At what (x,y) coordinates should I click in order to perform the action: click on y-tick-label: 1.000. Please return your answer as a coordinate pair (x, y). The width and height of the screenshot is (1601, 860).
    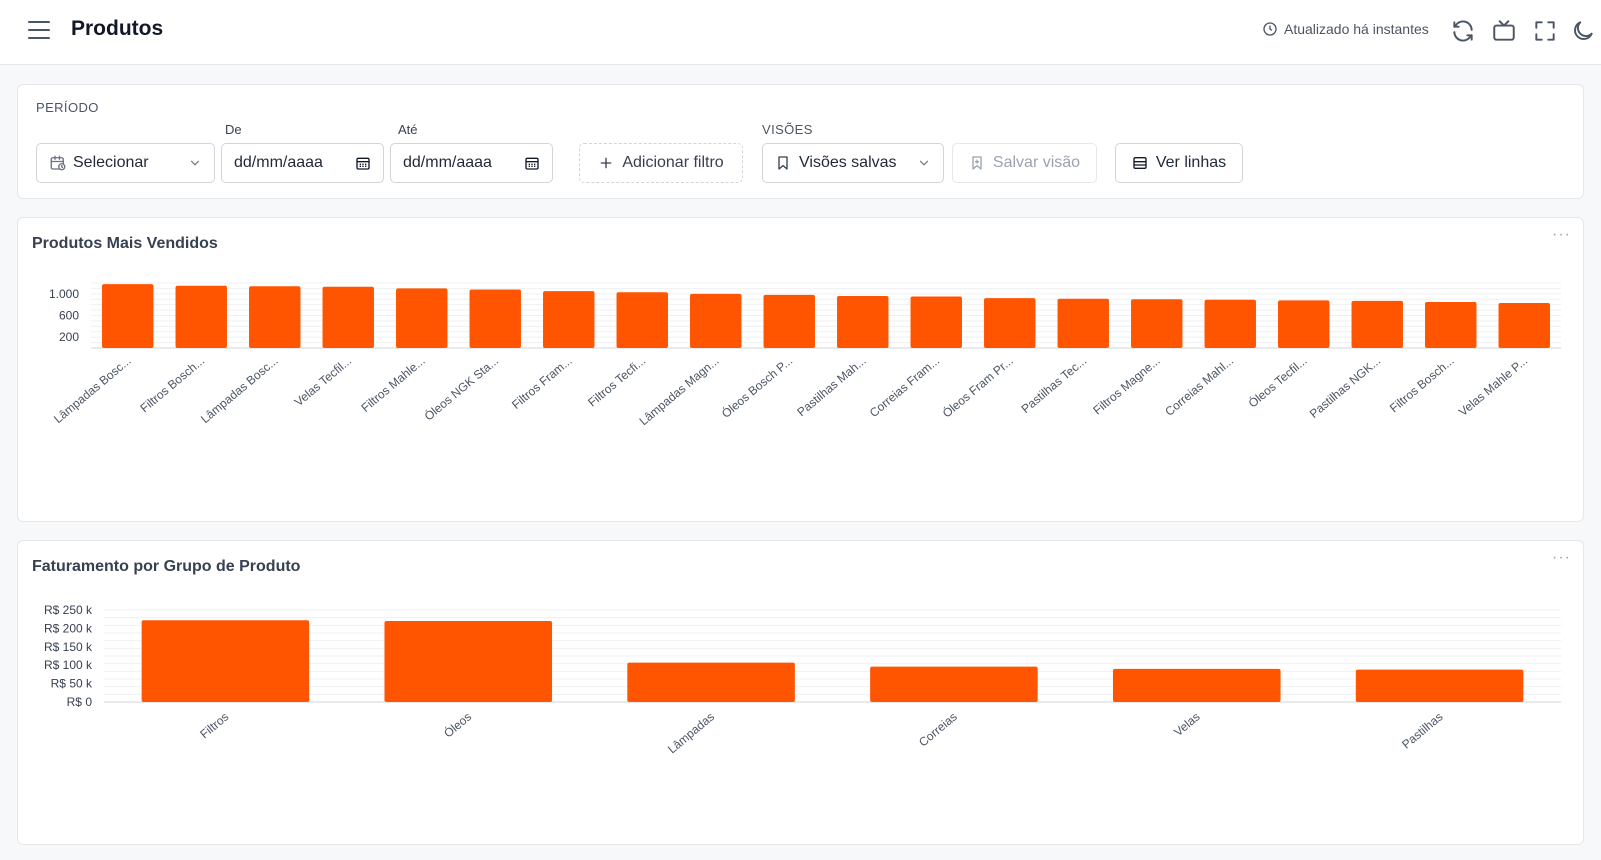
    Looking at the image, I should click on (64, 294).